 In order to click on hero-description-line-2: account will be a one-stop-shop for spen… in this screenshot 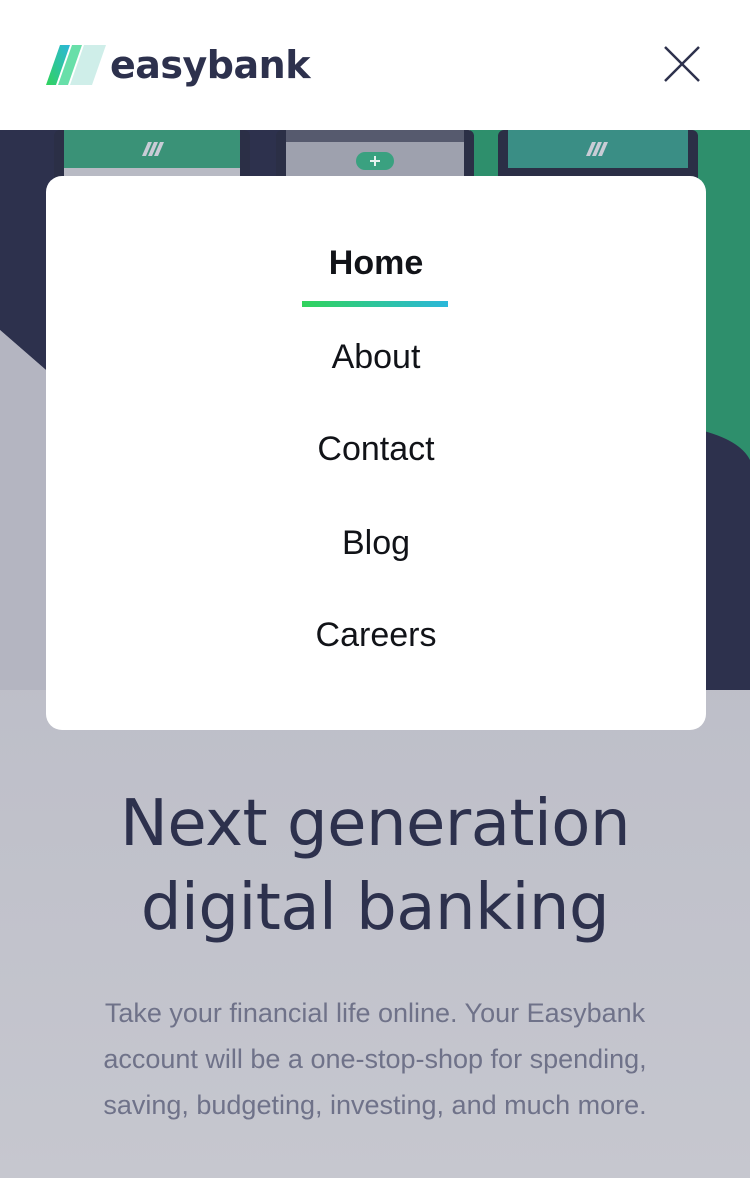, I will do `click(375, 1059)`.